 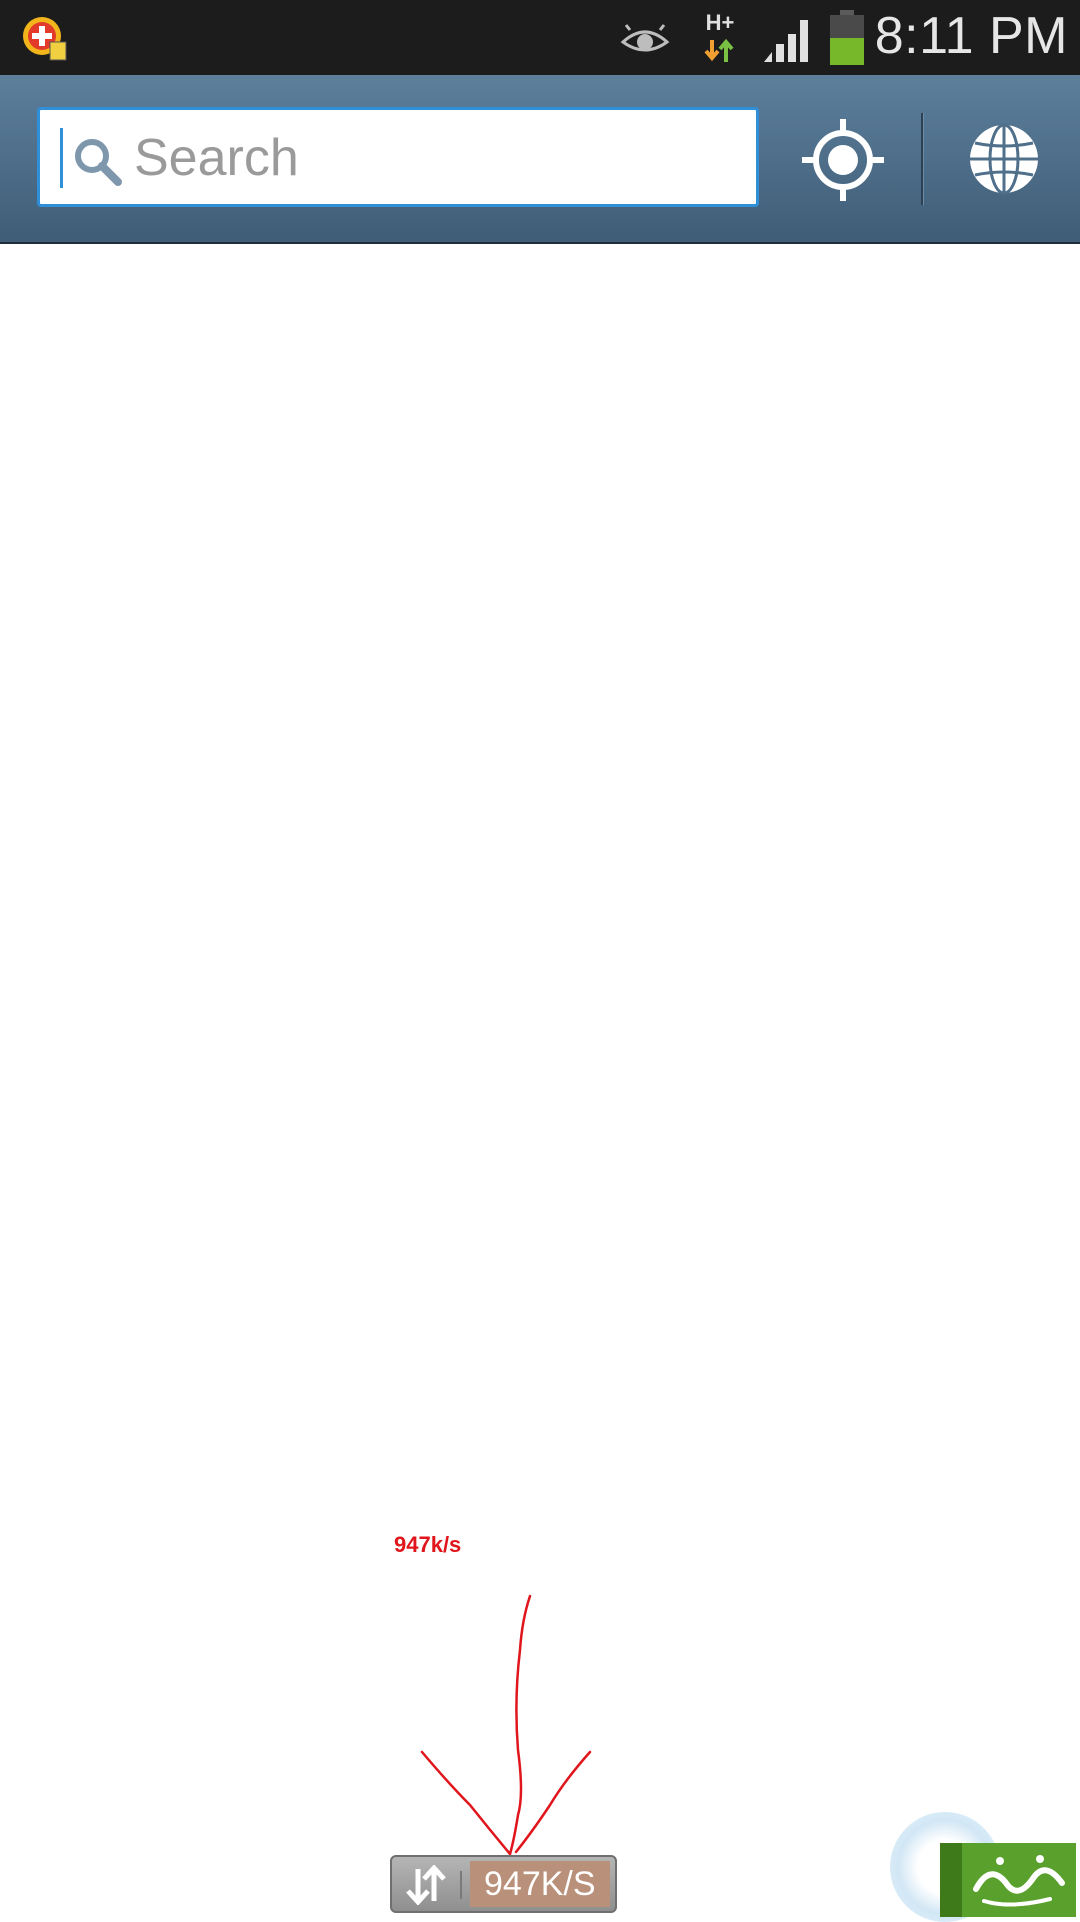 What do you see at coordinates (434, 158) in the screenshot?
I see `search-input` at bounding box center [434, 158].